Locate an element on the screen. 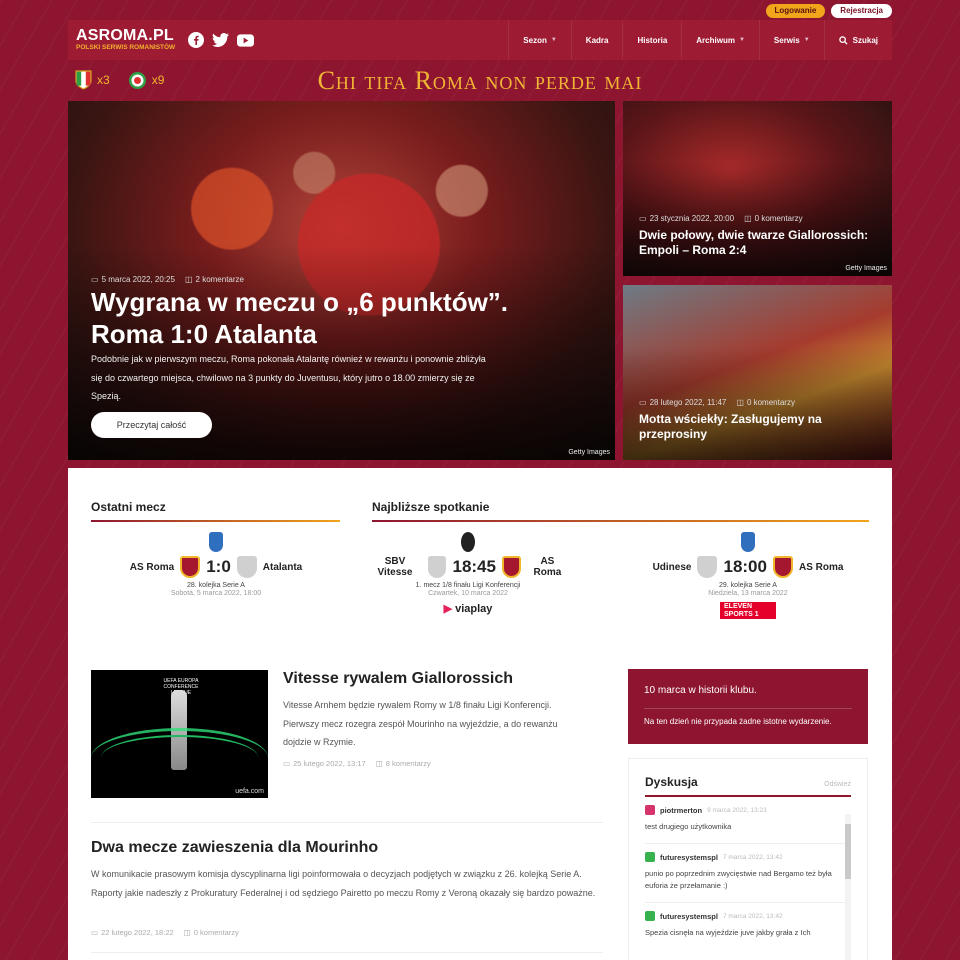  register-button: Rejestracja is located at coordinates (861, 11).